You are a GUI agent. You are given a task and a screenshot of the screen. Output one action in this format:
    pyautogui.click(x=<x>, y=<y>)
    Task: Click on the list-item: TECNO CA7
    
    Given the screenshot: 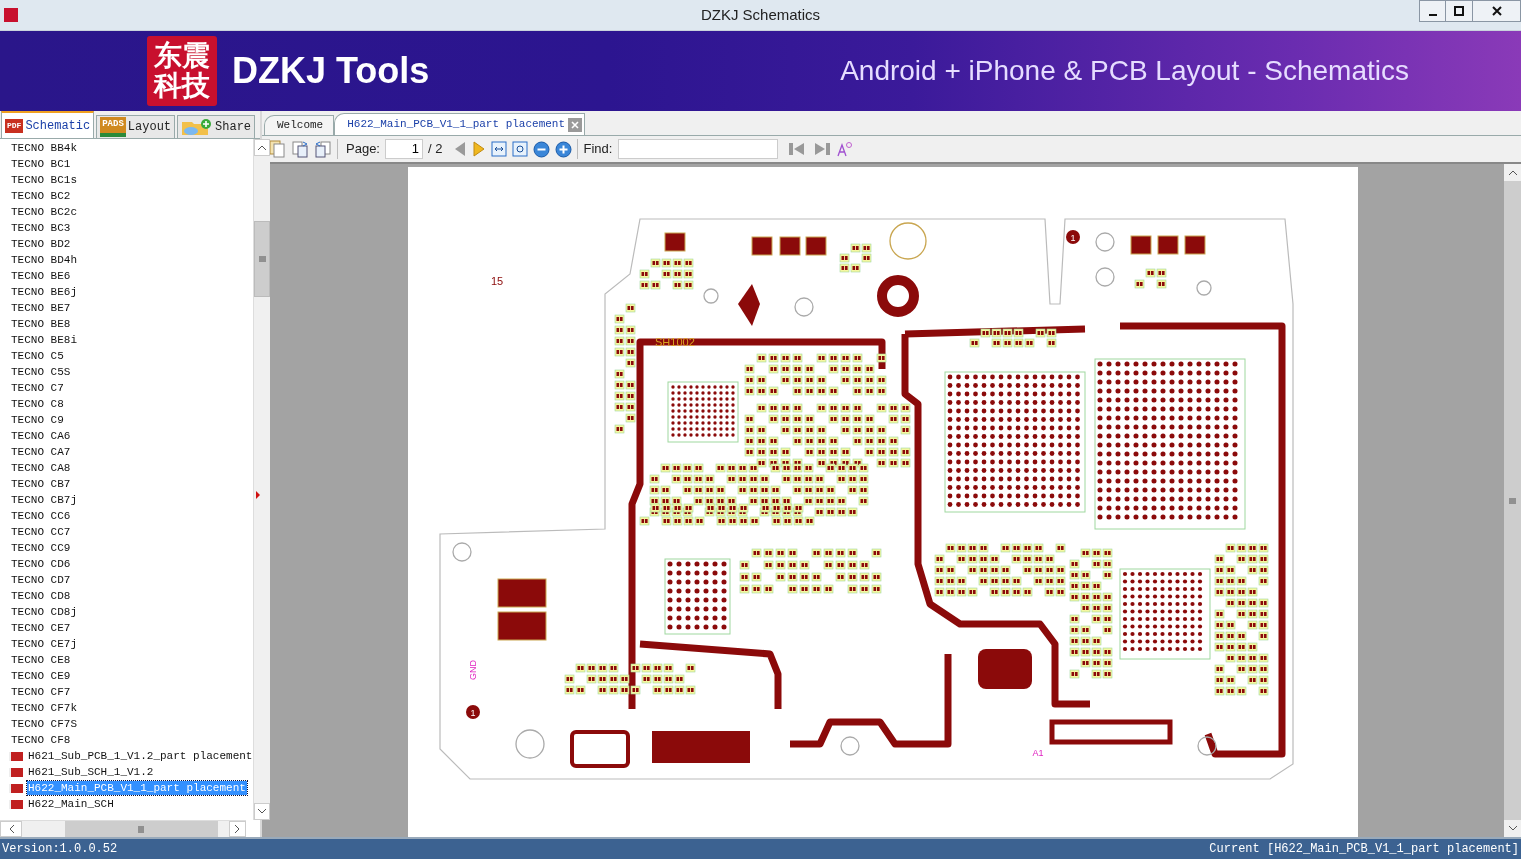 What is the action you would take?
    pyautogui.click(x=41, y=452)
    